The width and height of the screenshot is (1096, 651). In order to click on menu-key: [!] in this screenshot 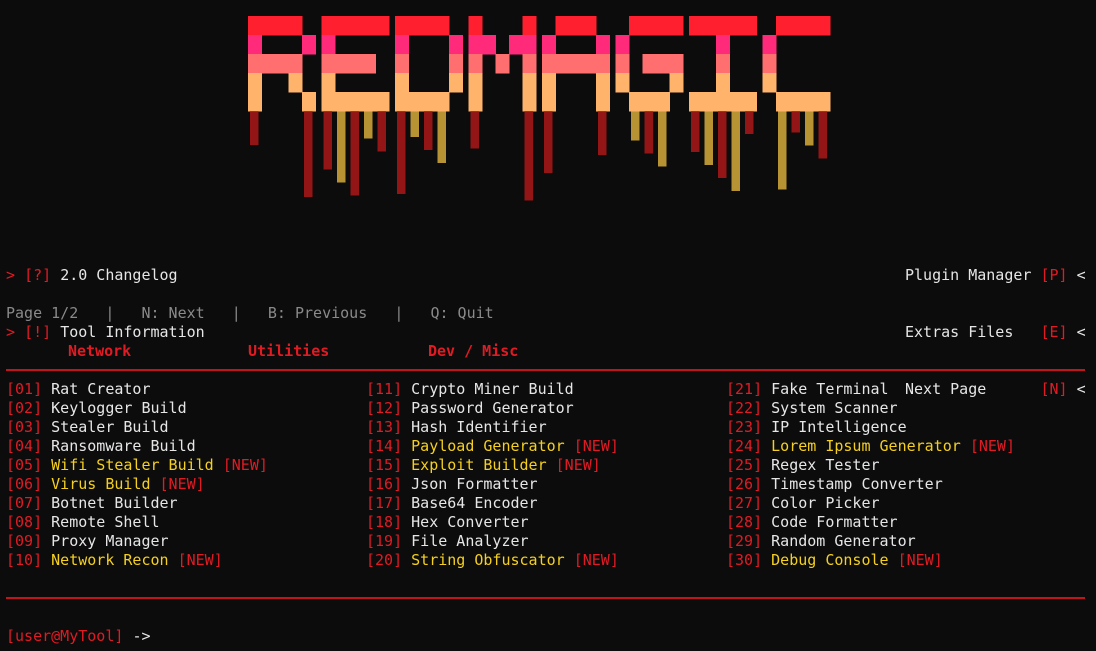, I will do `click(38, 332)`.